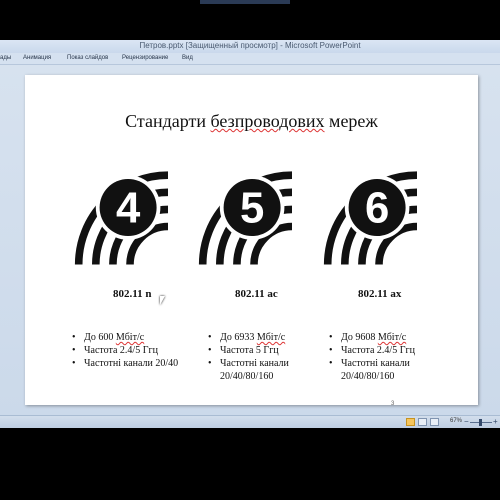  What do you see at coordinates (250, 464) in the screenshot?
I see `screen-bottom-bar` at bounding box center [250, 464].